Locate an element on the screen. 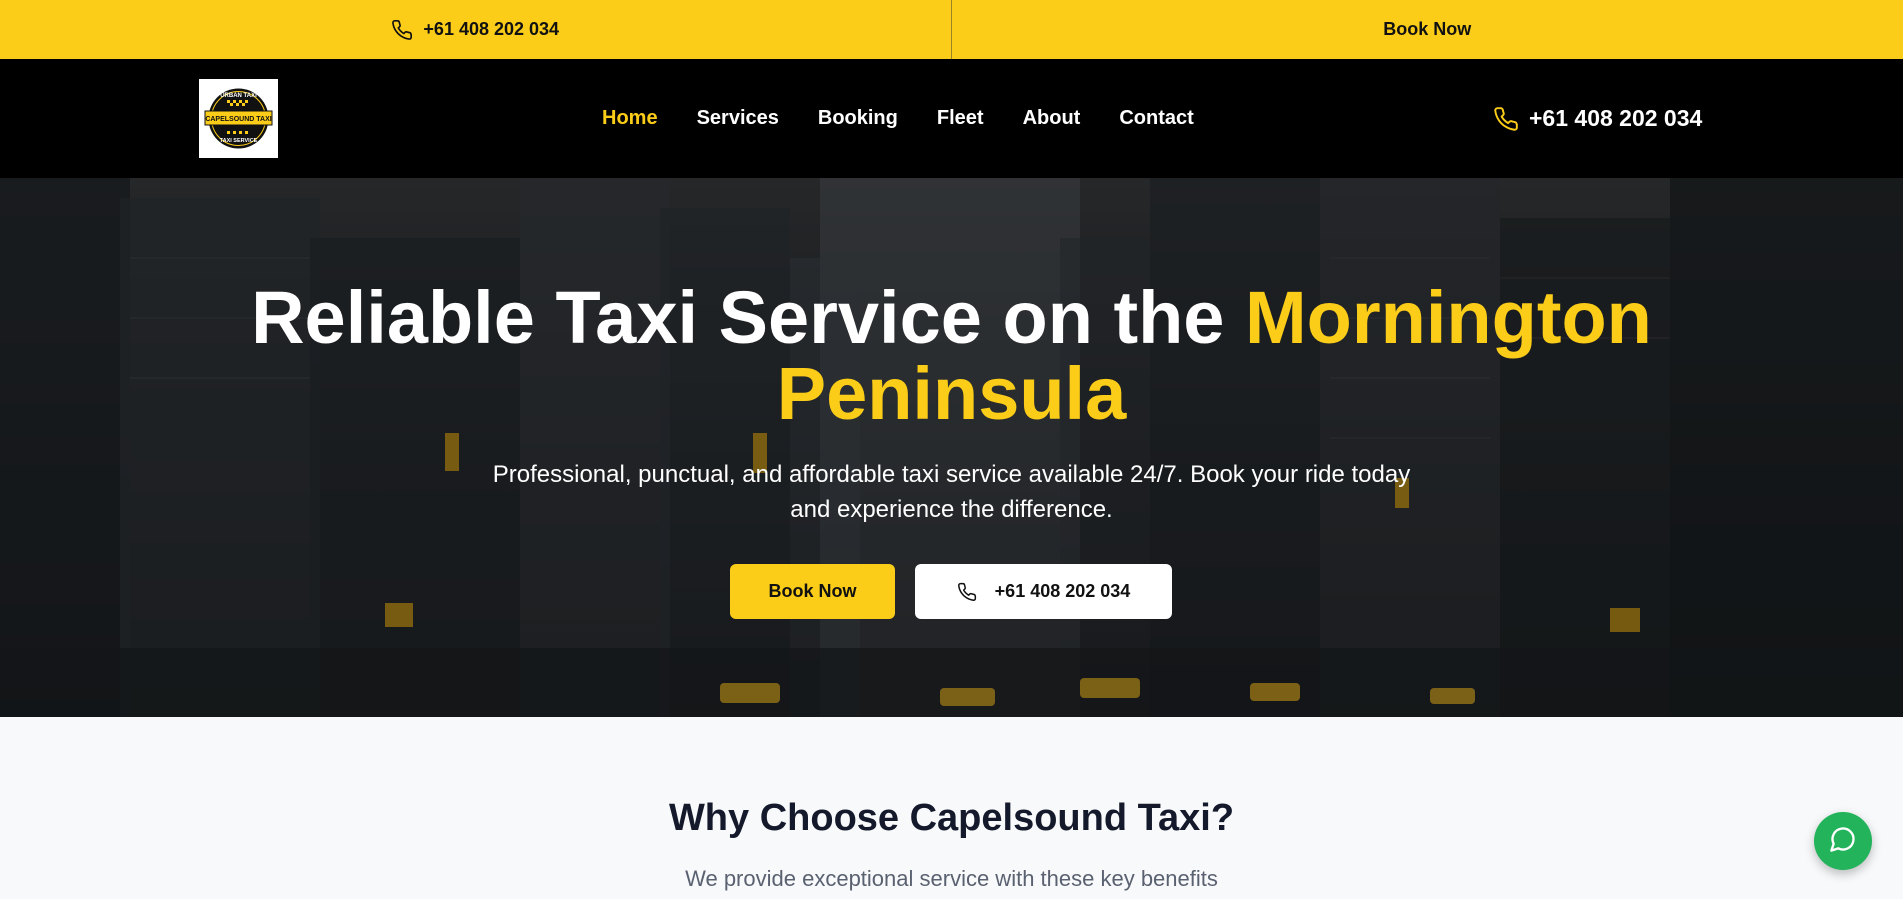  topbar-phone-link: +61 408 202 034 is located at coordinates (476, 29).